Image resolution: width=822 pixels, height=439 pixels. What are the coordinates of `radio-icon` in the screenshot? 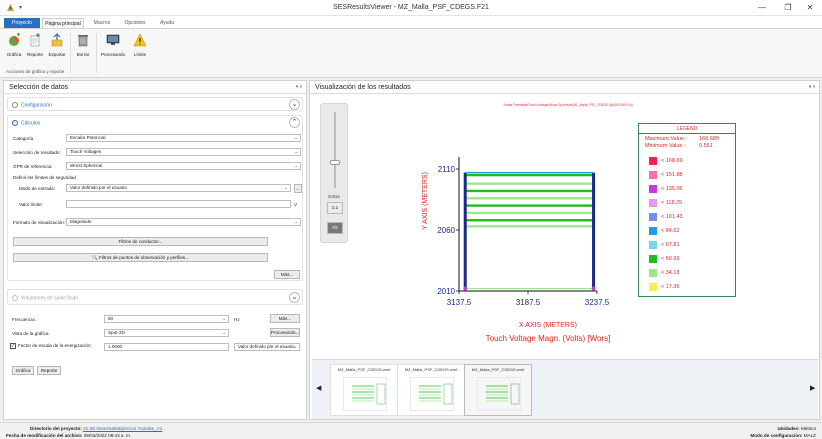 It's located at (15, 105).